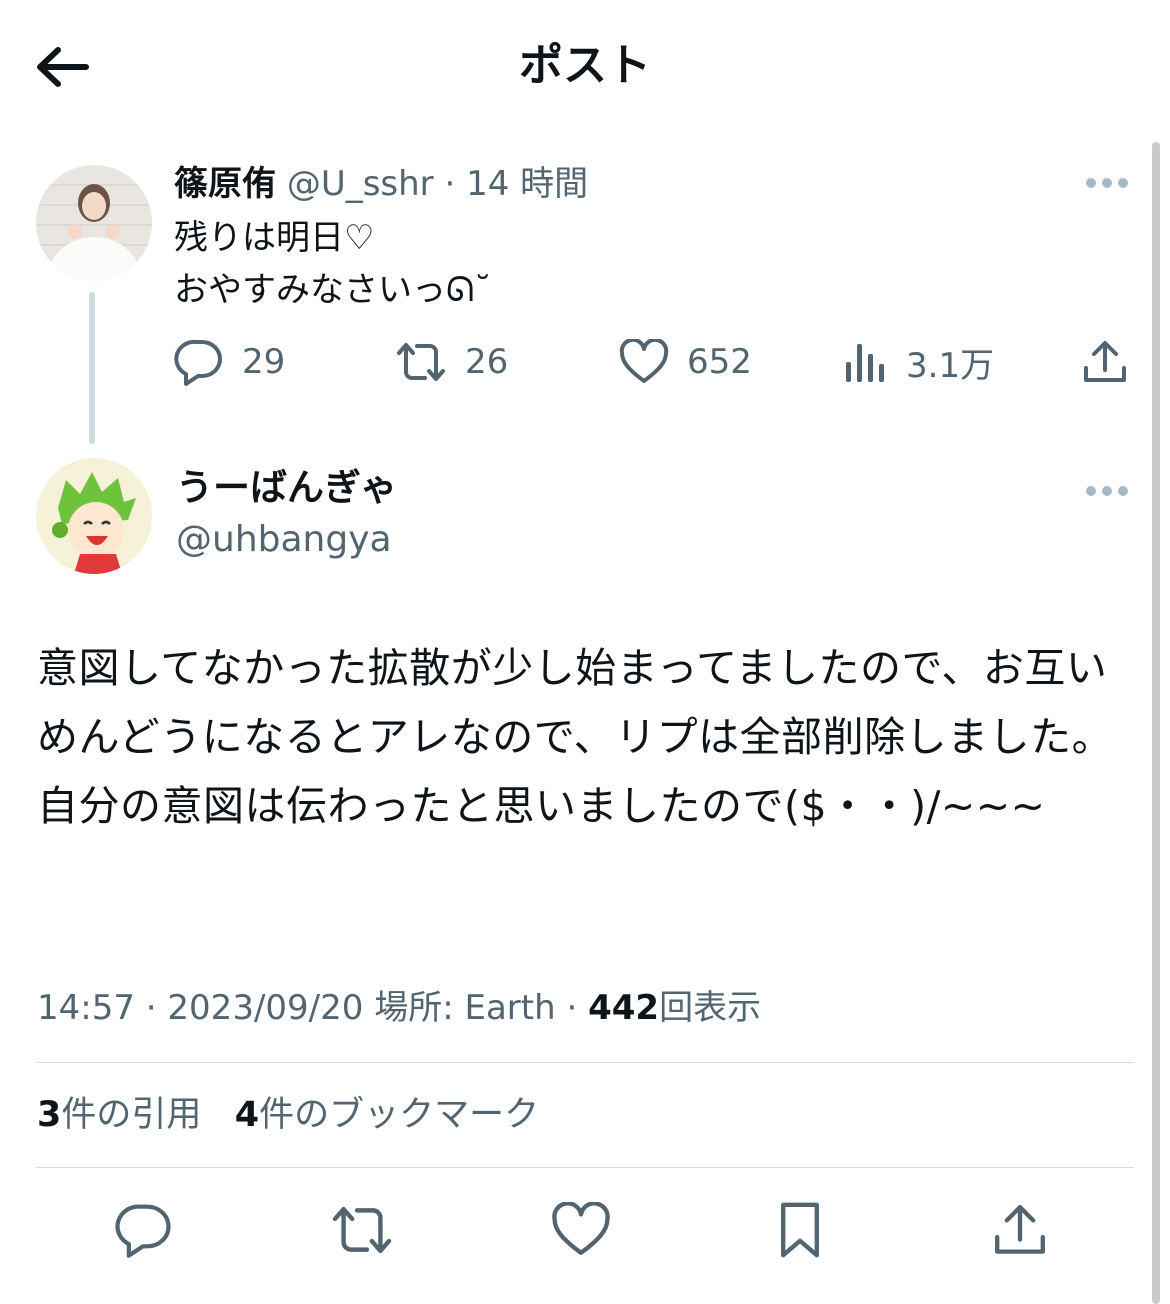 Image resolution: width=1170 pixels, height=1304 pixels. I want to click on views-icon, so click(865, 363).